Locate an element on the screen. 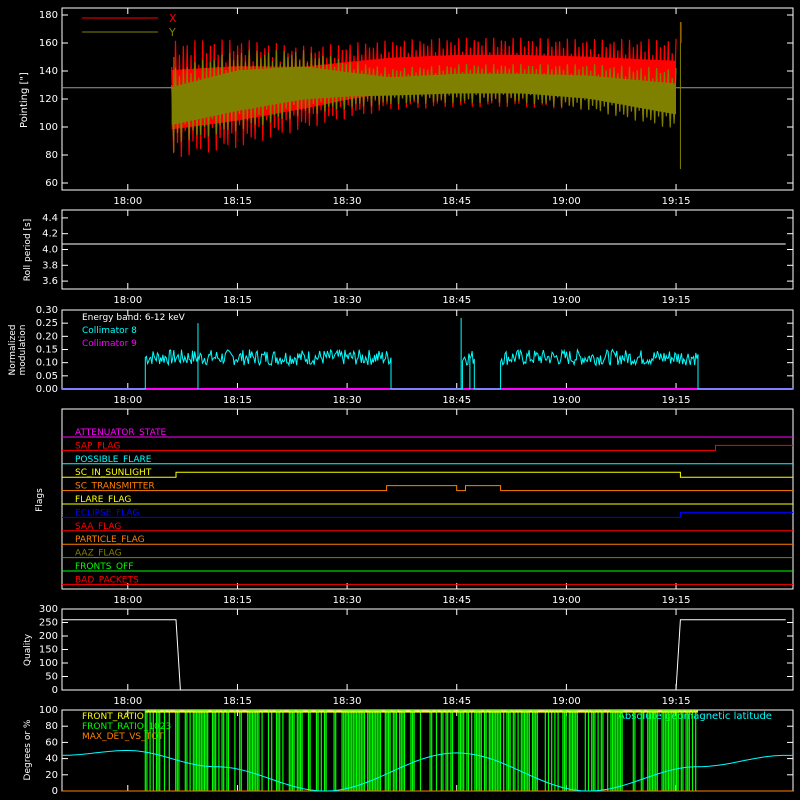 This screenshot has width=800, height=800. flags-ylabel: Flags is located at coordinates (40, 500).